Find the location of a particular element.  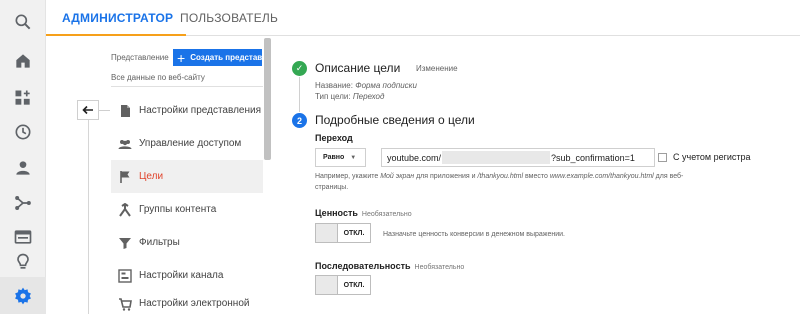

sidebar-item-goals: Цели is located at coordinates (187, 176).